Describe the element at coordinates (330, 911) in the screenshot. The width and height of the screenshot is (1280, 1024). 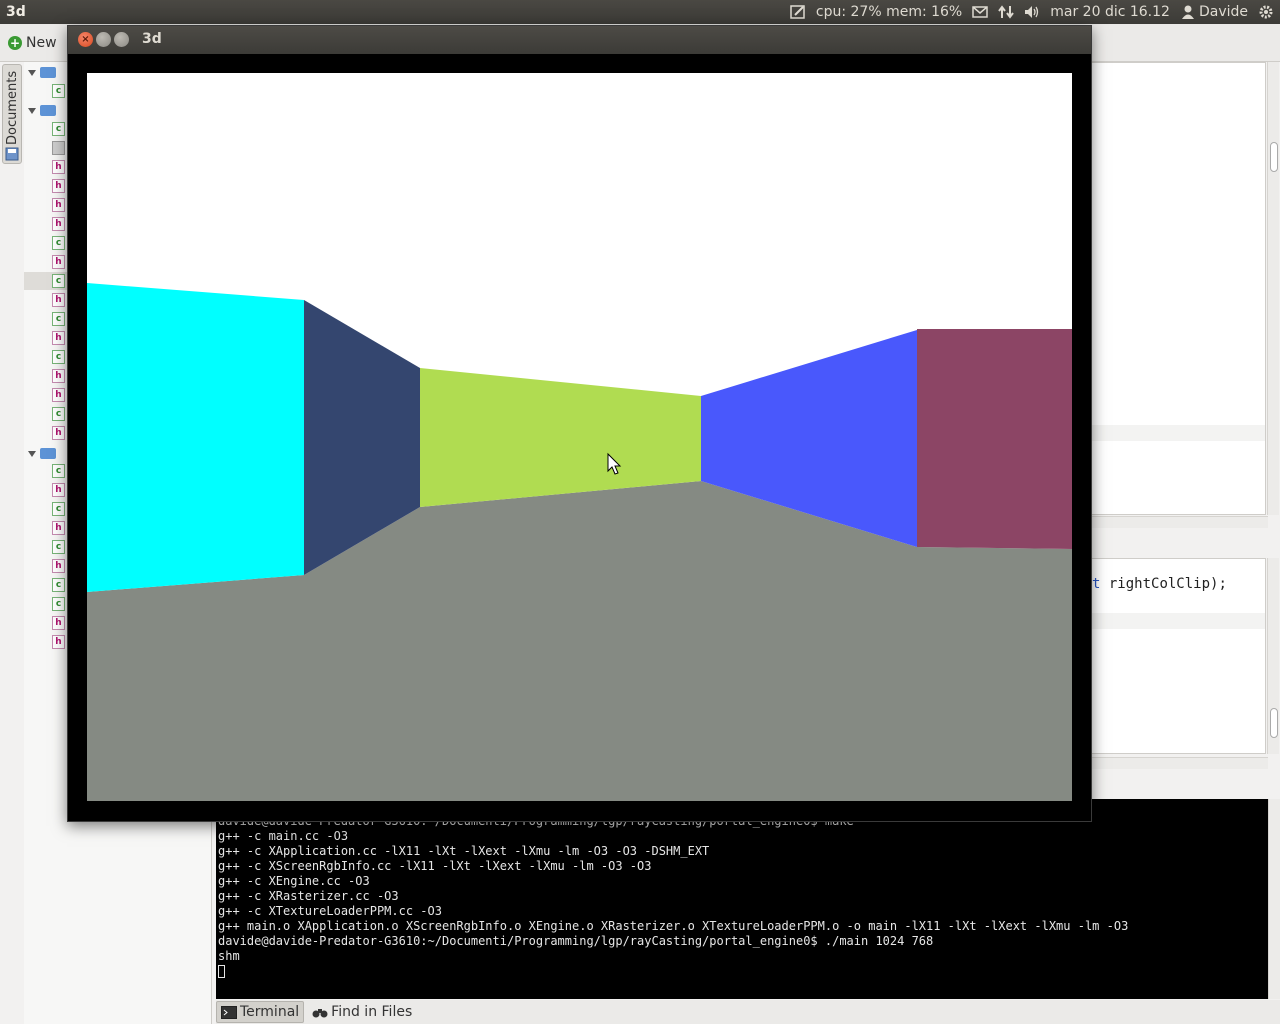
I see `terminal-line: g++ -c XTextureLoaderPPM.cc -O3` at that location.